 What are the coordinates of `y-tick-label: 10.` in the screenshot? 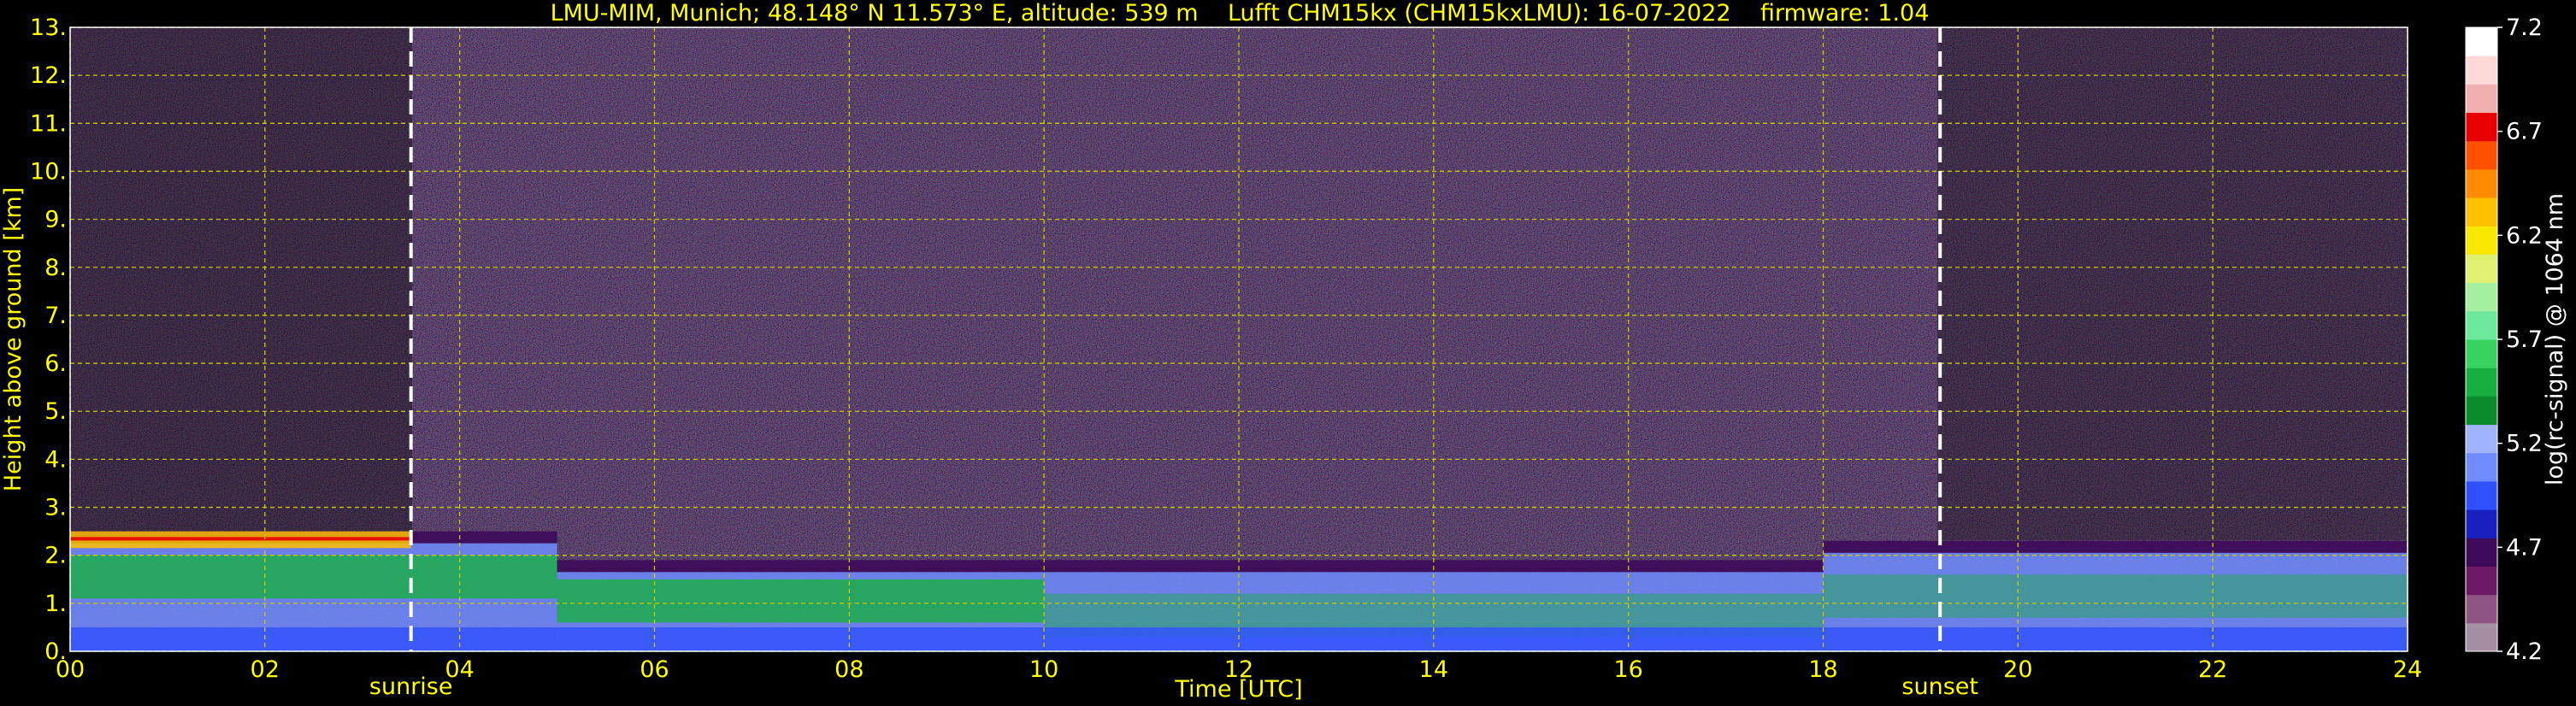 It's located at (48, 171).